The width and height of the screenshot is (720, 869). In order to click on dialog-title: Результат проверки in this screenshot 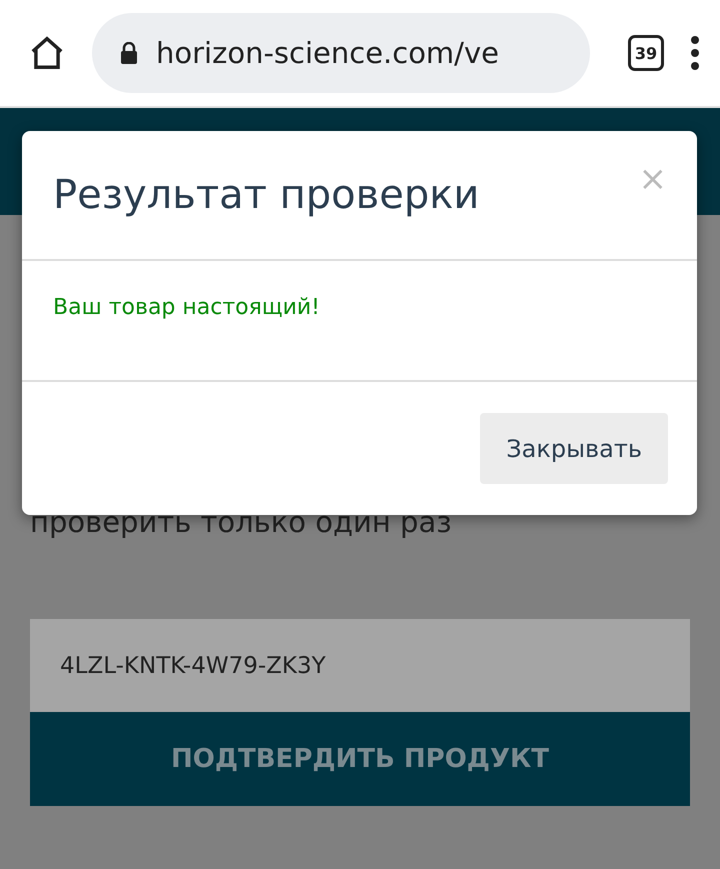, I will do `click(266, 195)`.